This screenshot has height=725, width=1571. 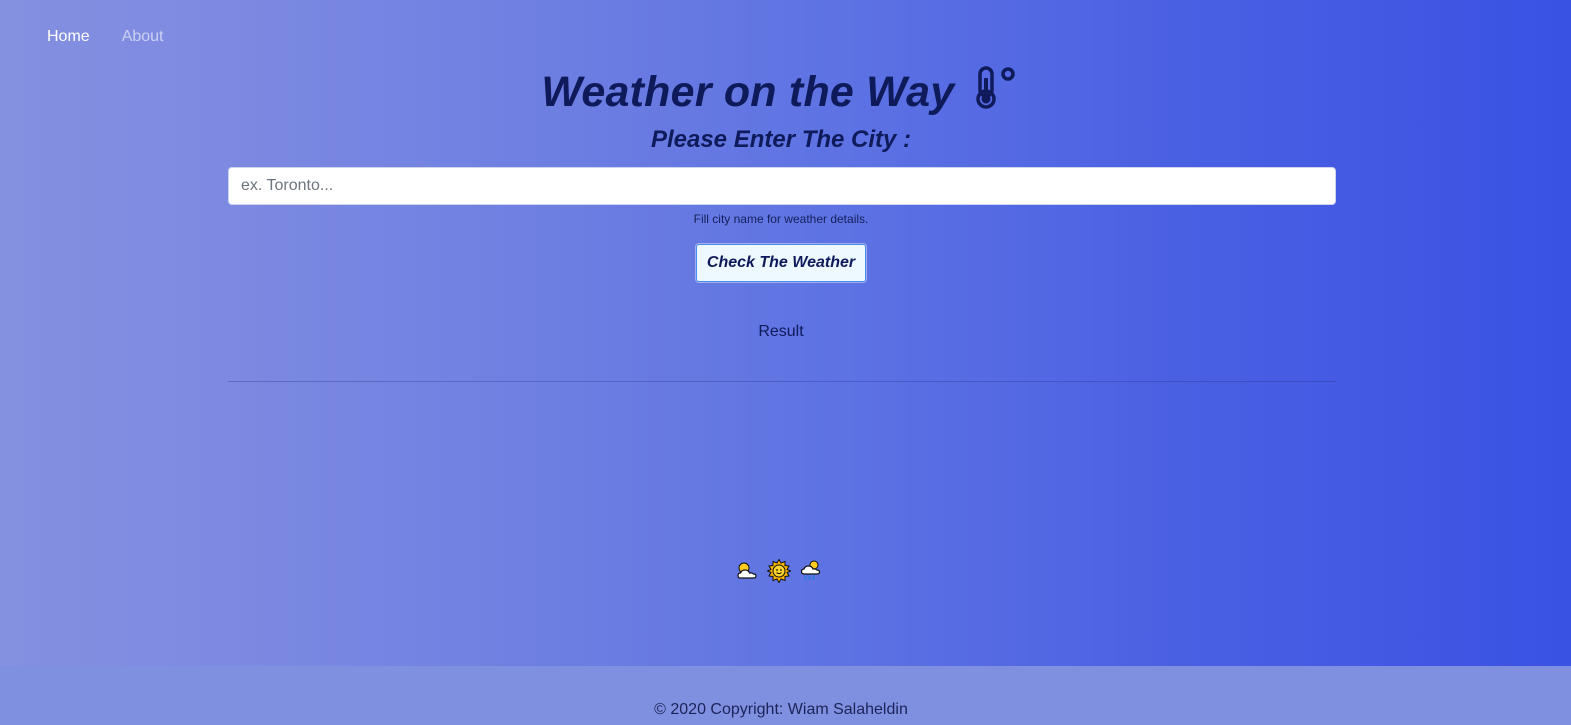 I want to click on footer-copyright: © 2020 Copyright: Wiam Salaheldin, so click(x=781, y=709).